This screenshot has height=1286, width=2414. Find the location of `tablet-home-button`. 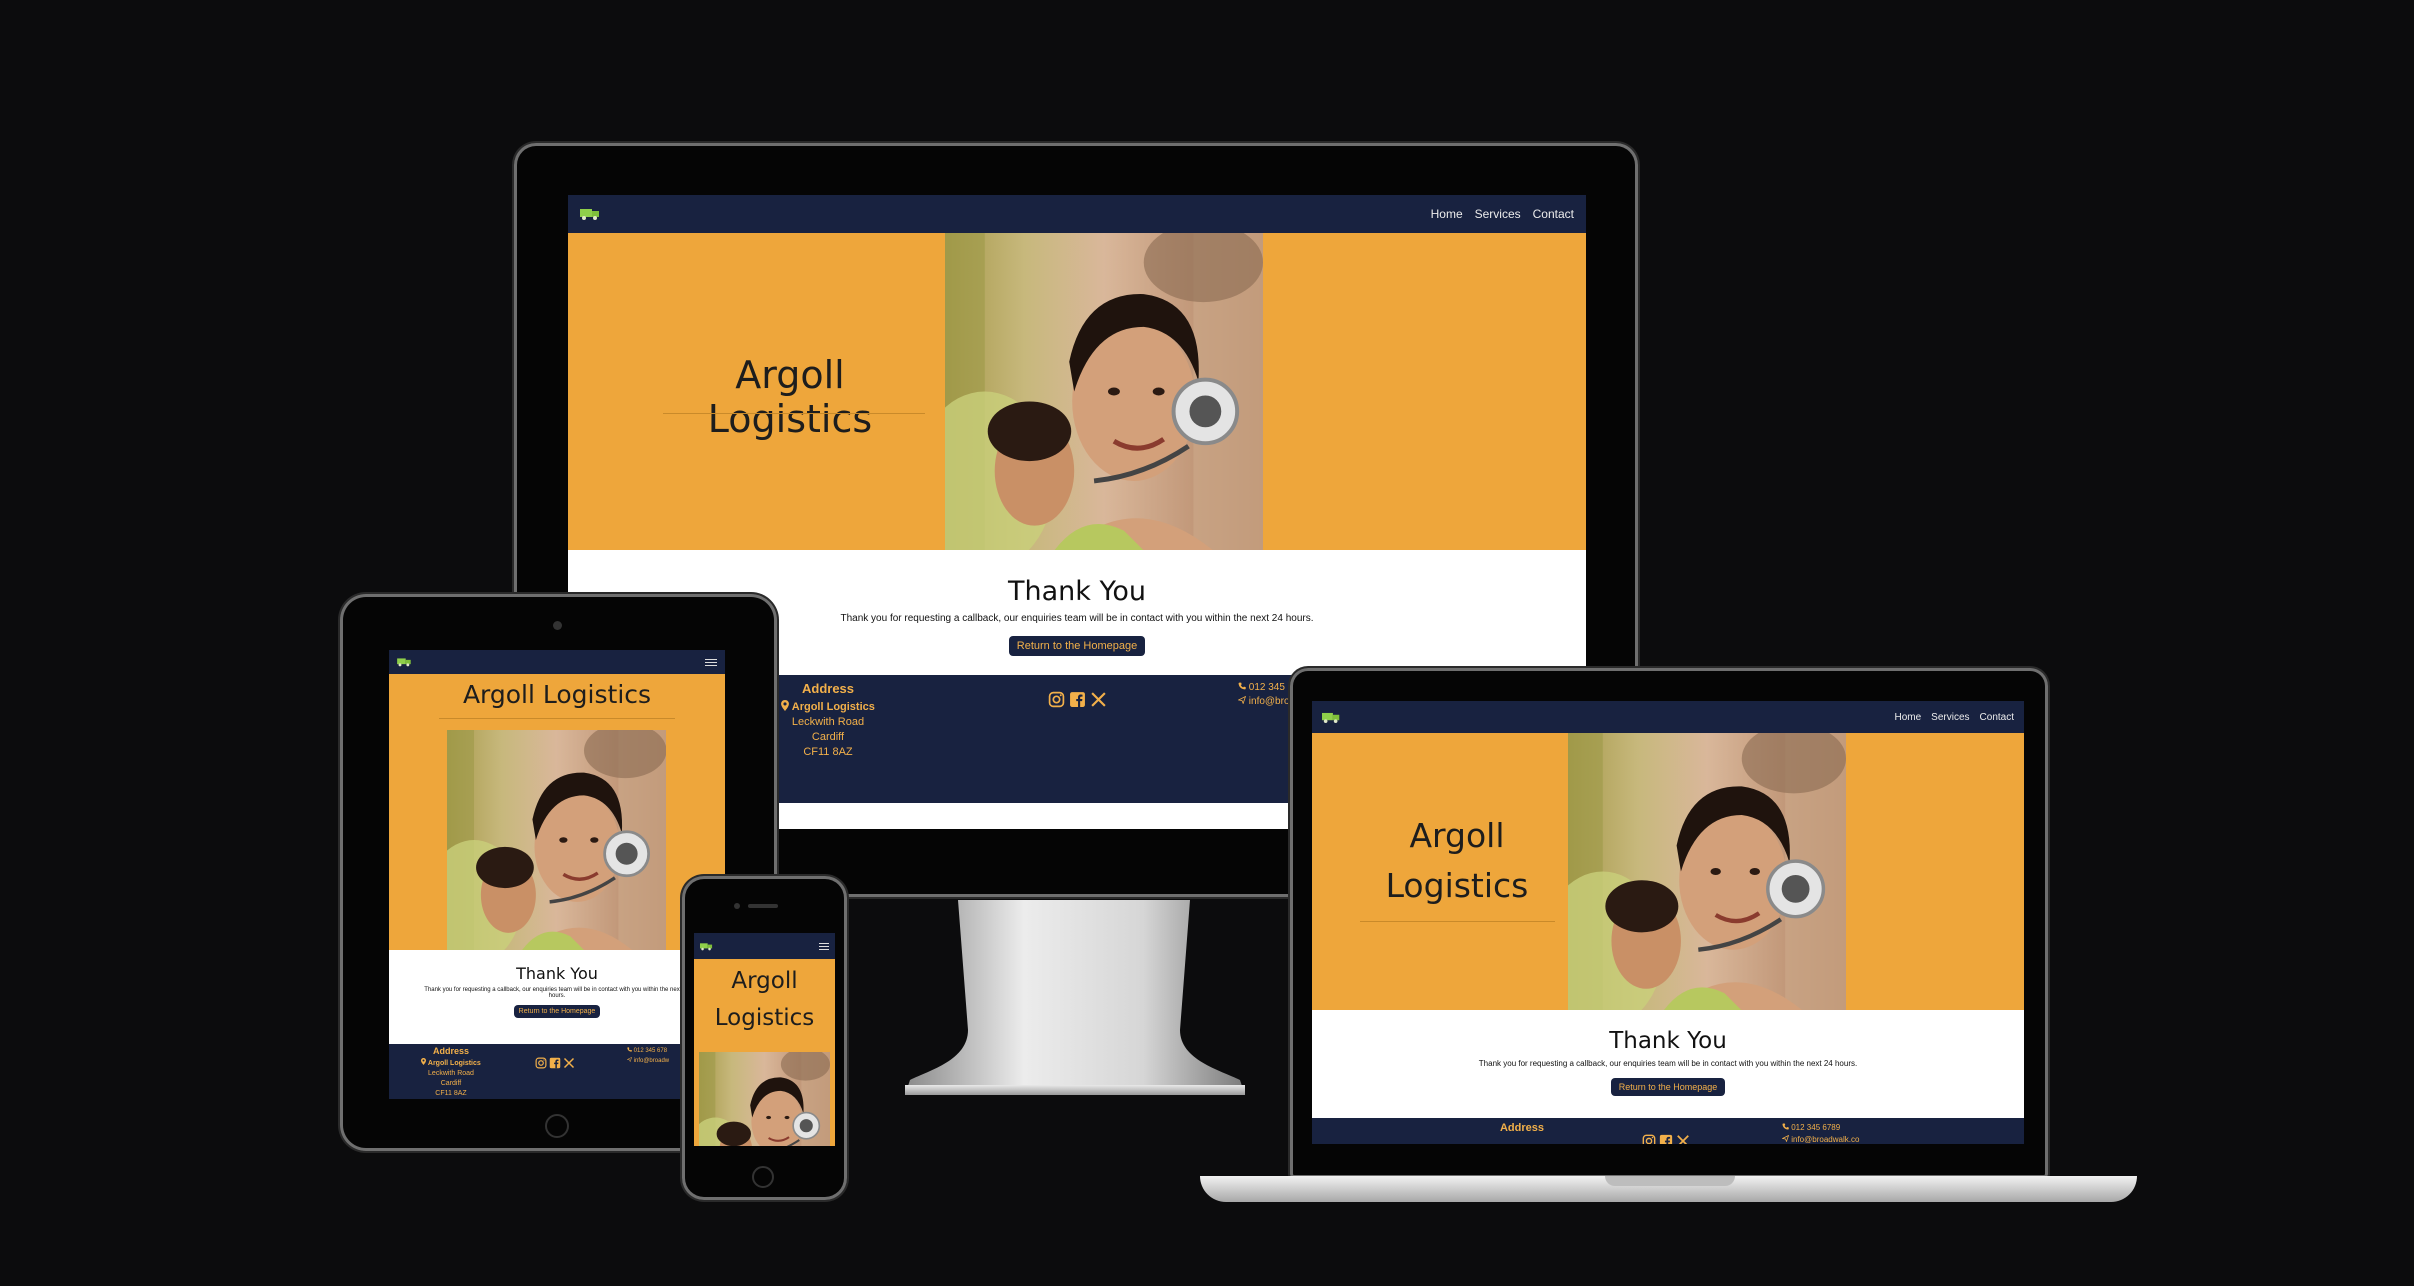

tablet-home-button is located at coordinates (557, 1126).